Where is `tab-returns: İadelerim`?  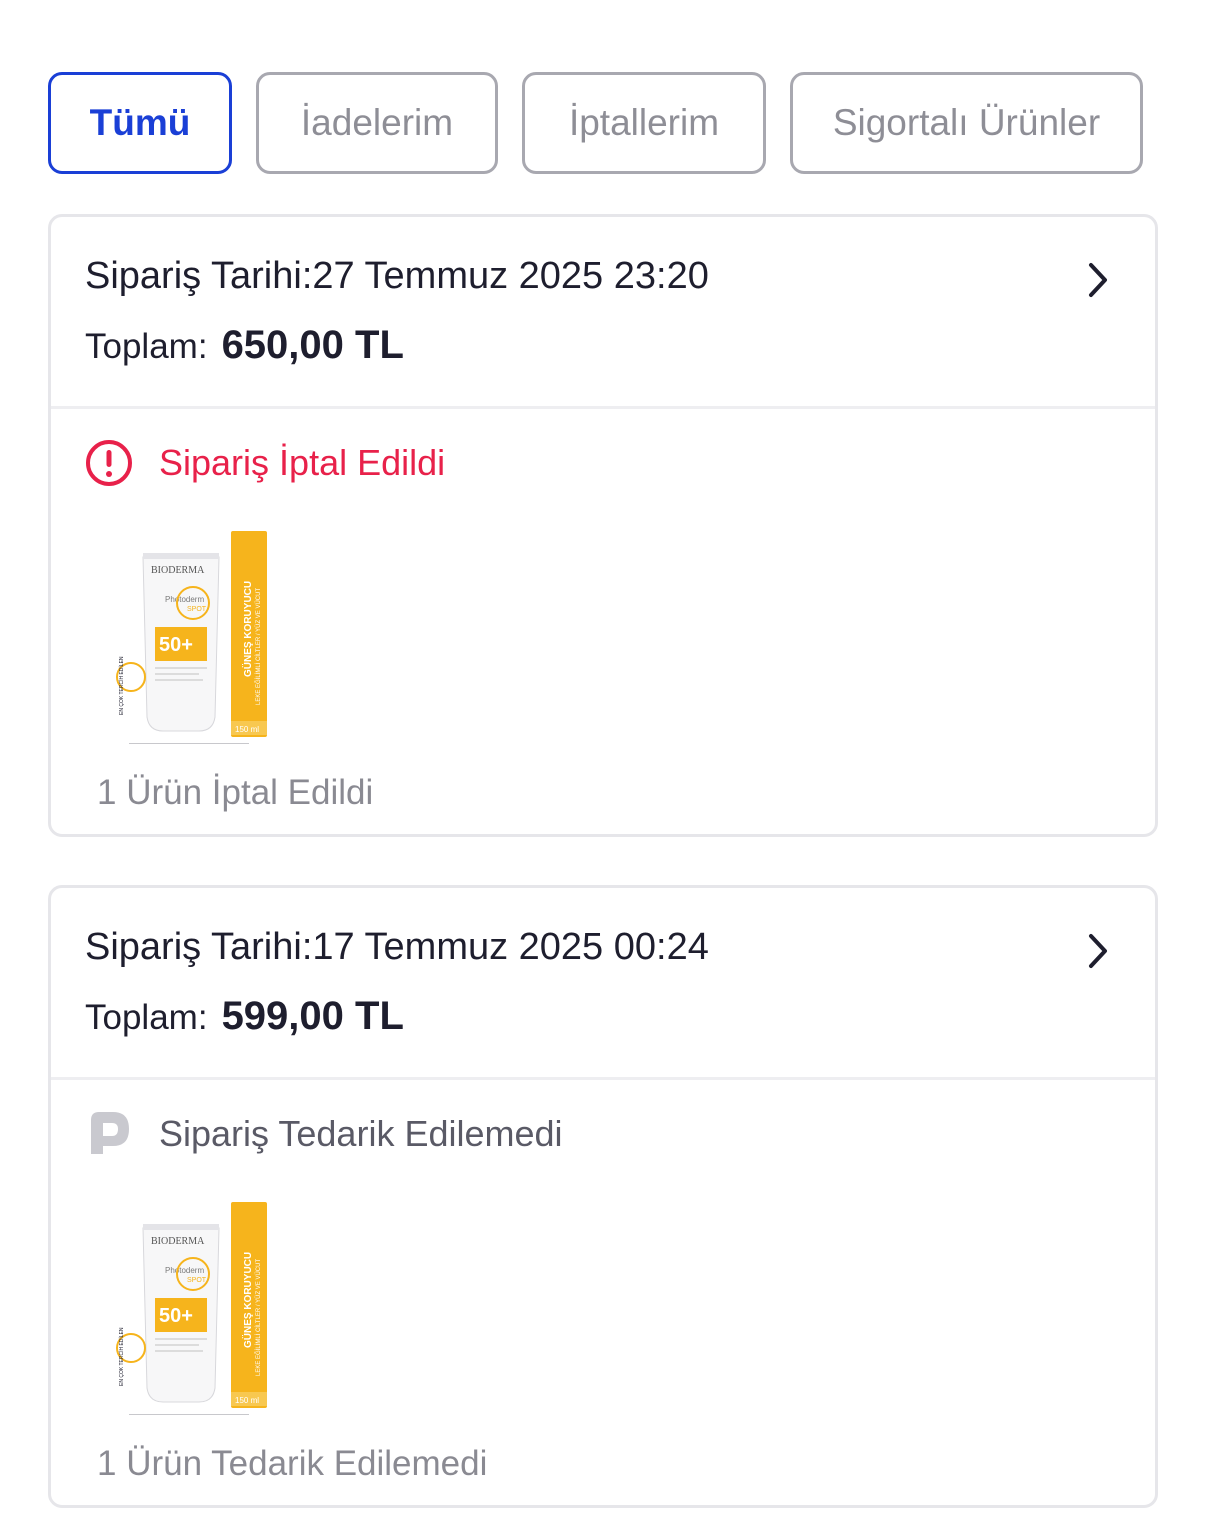
tab-returns: İadelerim is located at coordinates (377, 123).